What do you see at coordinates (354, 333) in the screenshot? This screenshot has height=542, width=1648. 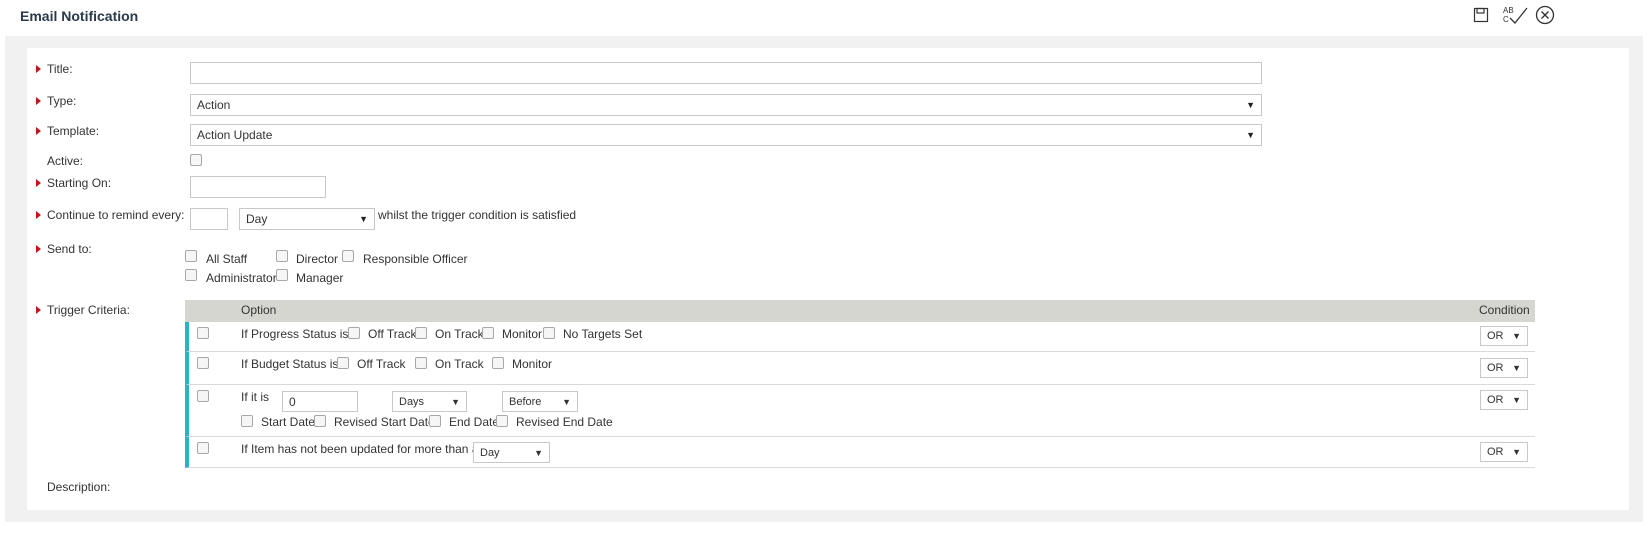 I see `progress-off-track-checkbox` at bounding box center [354, 333].